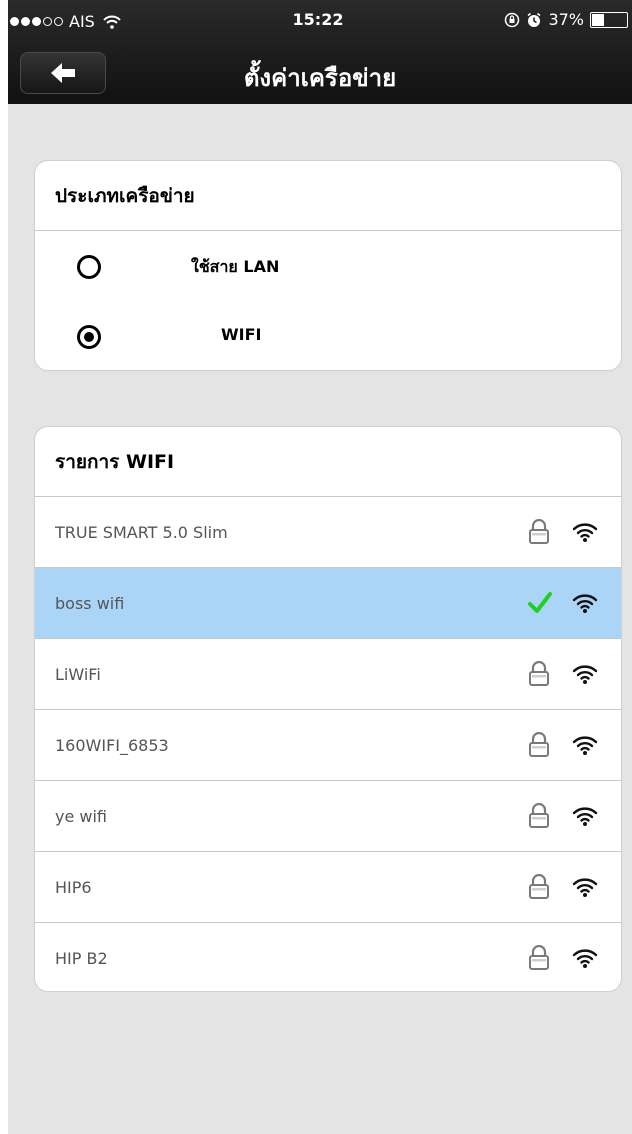 The image size is (632, 1134). Describe the element at coordinates (598, 19) in the screenshot. I see `battery-fill` at that location.